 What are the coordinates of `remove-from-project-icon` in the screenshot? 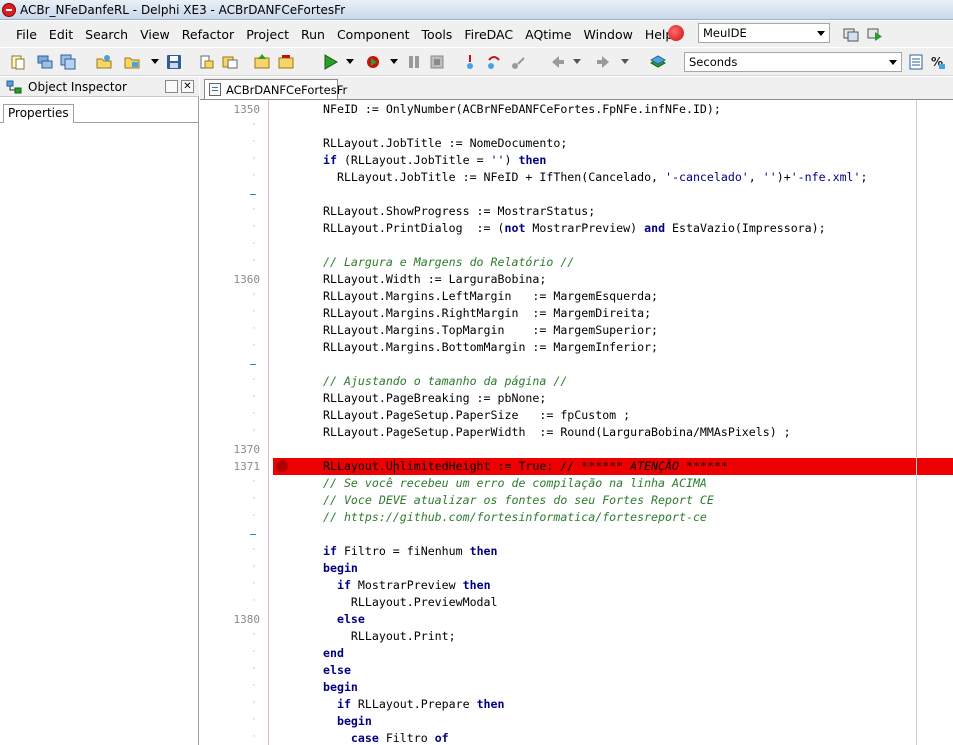 It's located at (286, 62).